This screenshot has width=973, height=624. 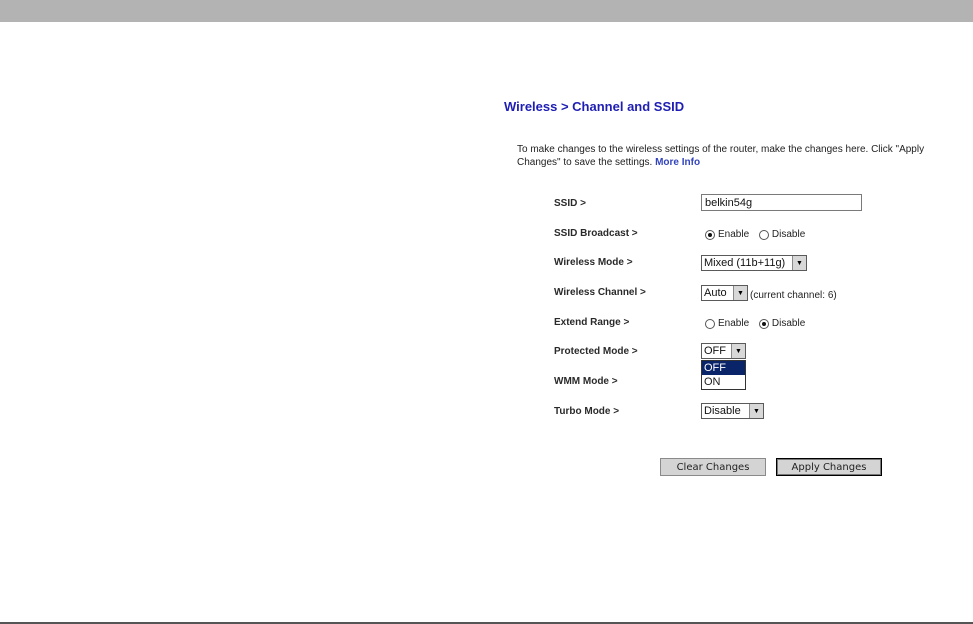 What do you see at coordinates (734, 323) in the screenshot?
I see `extend-range-enable-label: Enable` at bounding box center [734, 323].